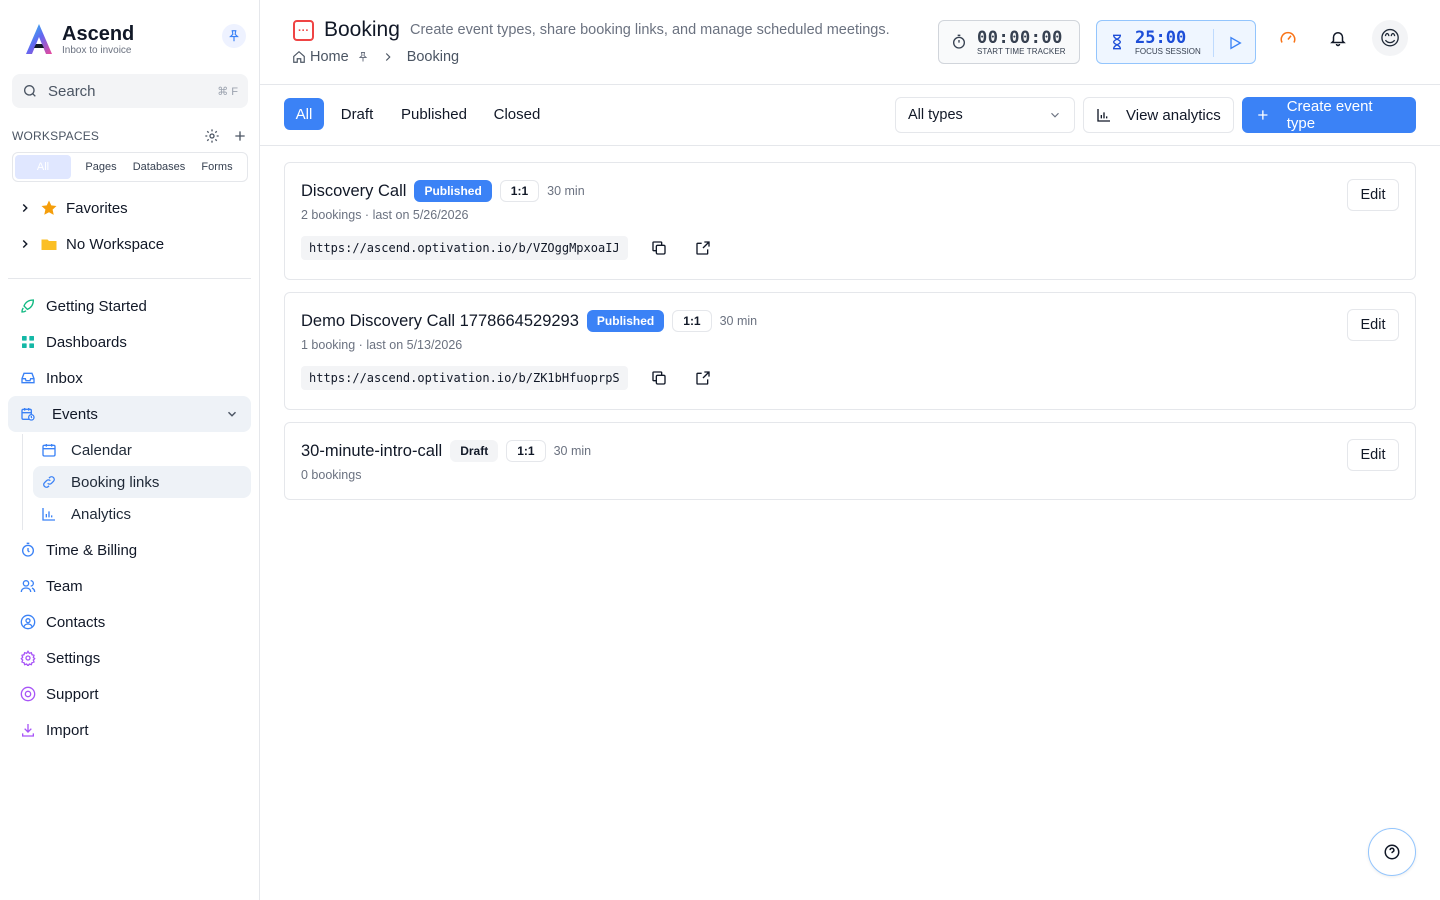 This screenshot has height=900, width=1440. I want to click on tree-item-label: Favorites, so click(97, 208).